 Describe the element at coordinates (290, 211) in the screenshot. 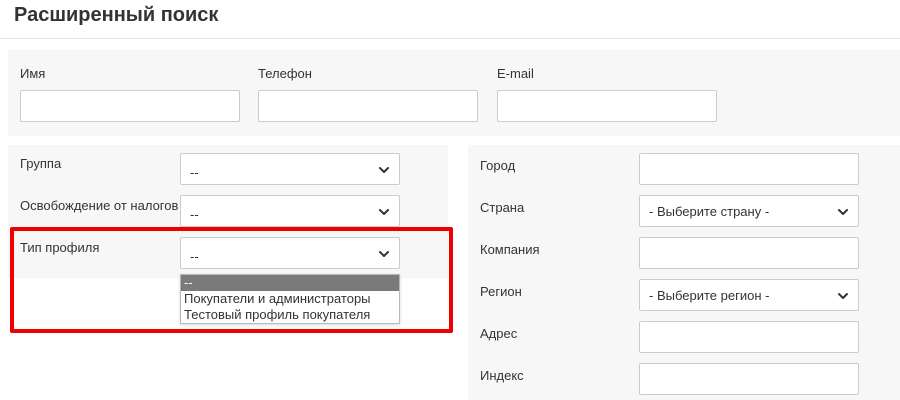

I see `tax-exempt-select: --` at that location.